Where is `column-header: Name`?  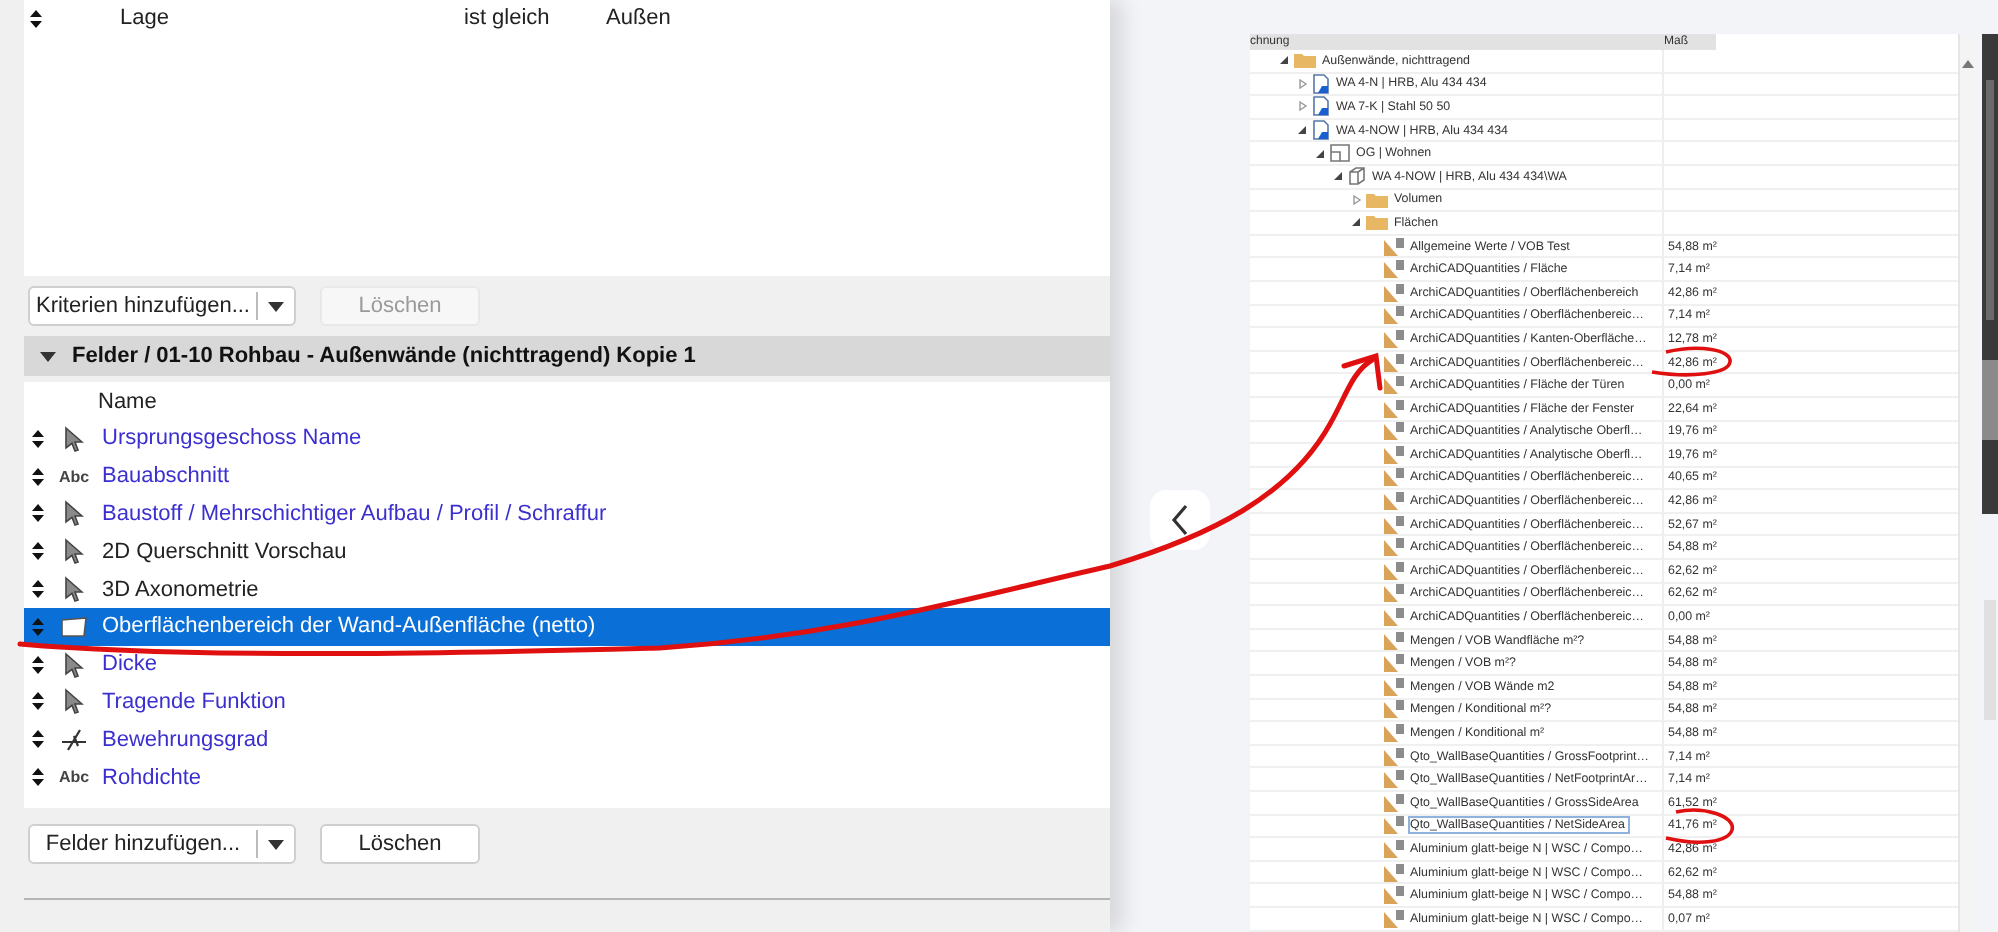 column-header: Name is located at coordinates (127, 401).